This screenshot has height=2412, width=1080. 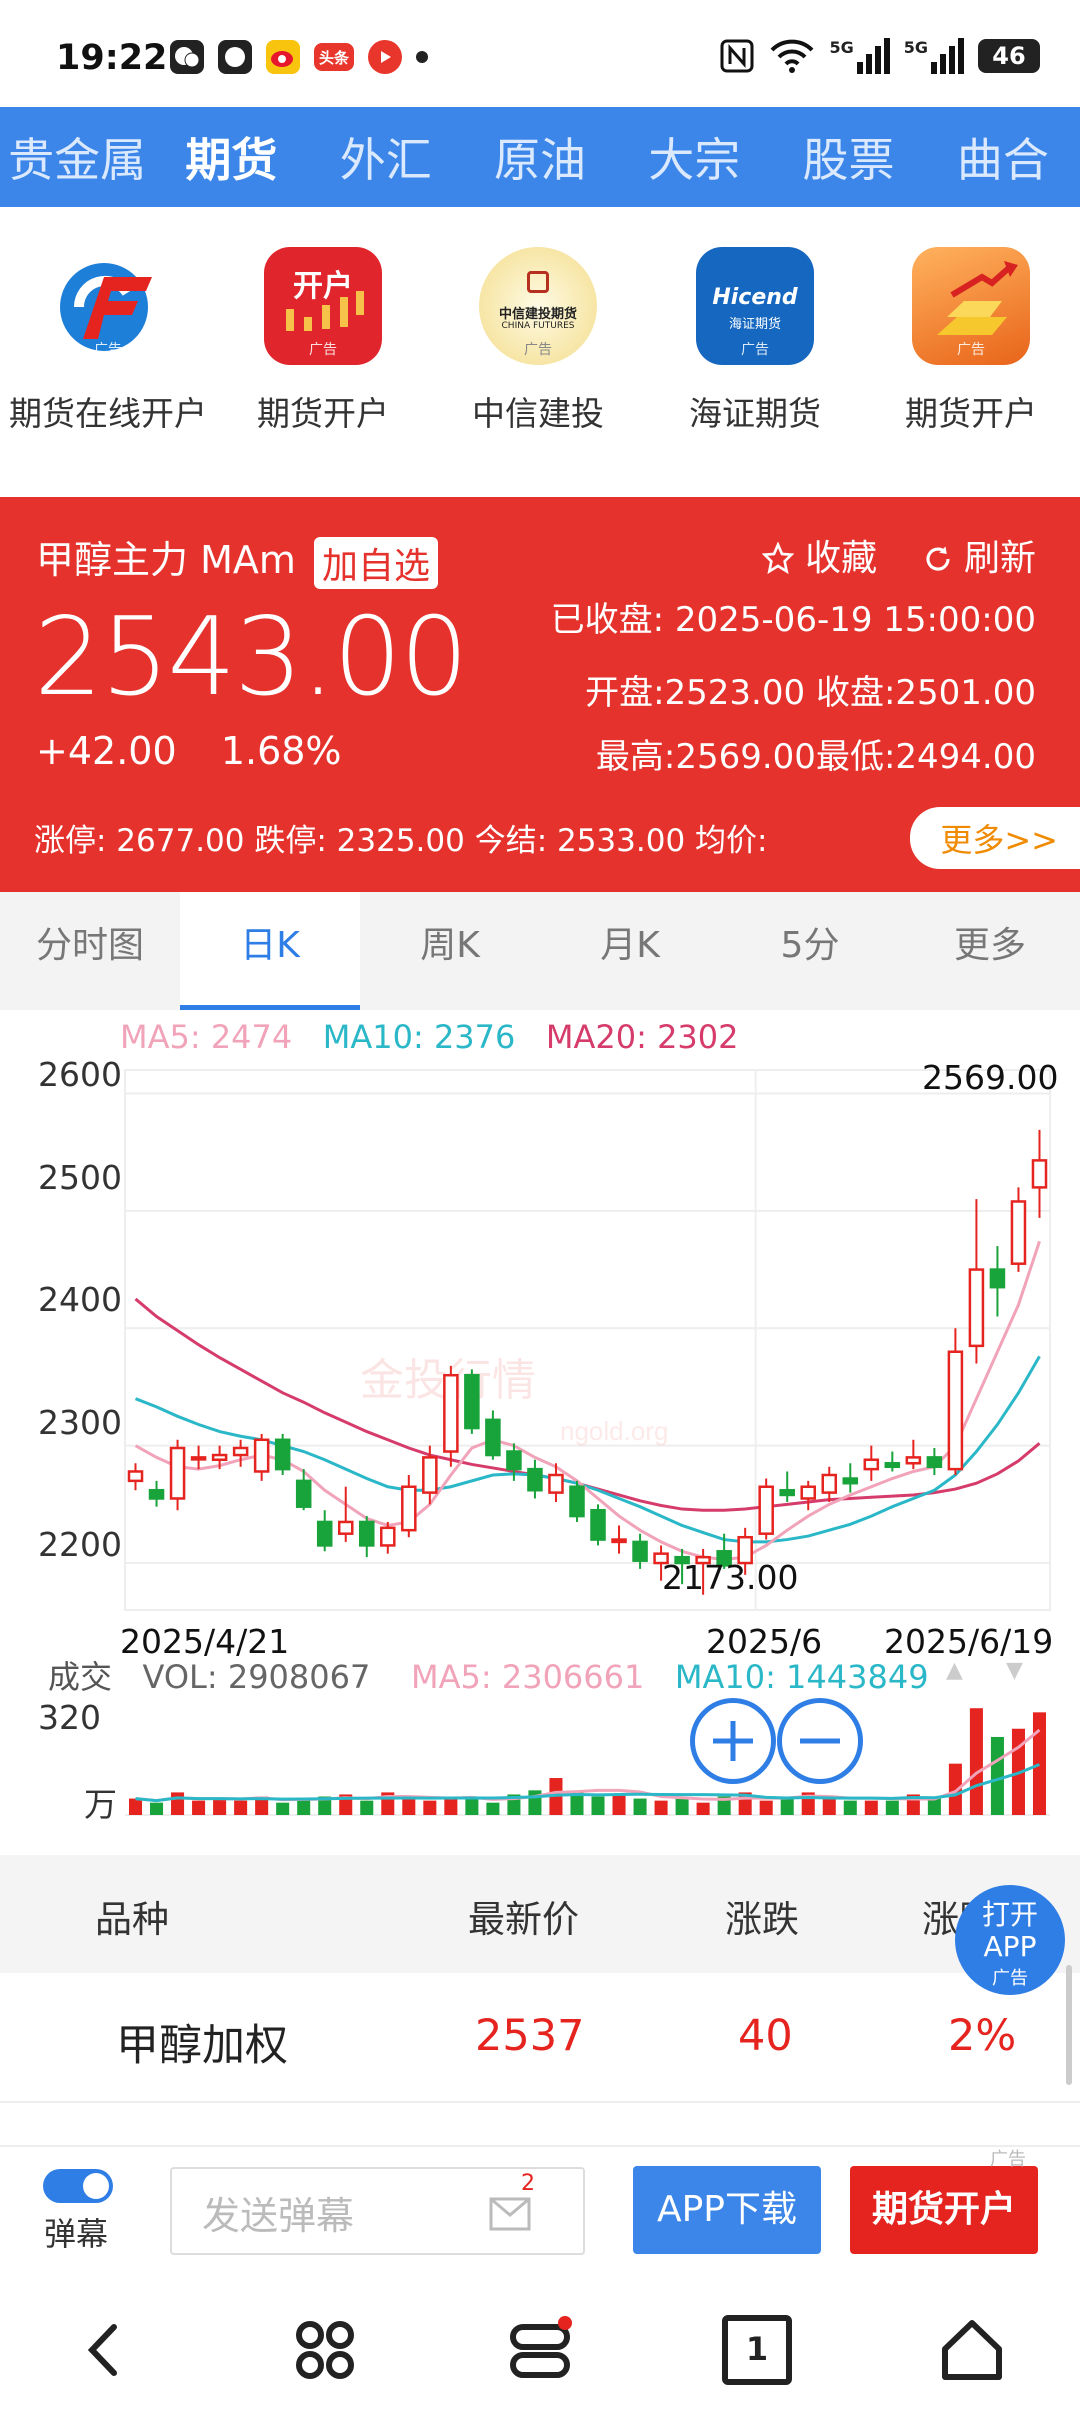 What do you see at coordinates (80, 1177) in the screenshot?
I see `y-tick-2500: 2500` at bounding box center [80, 1177].